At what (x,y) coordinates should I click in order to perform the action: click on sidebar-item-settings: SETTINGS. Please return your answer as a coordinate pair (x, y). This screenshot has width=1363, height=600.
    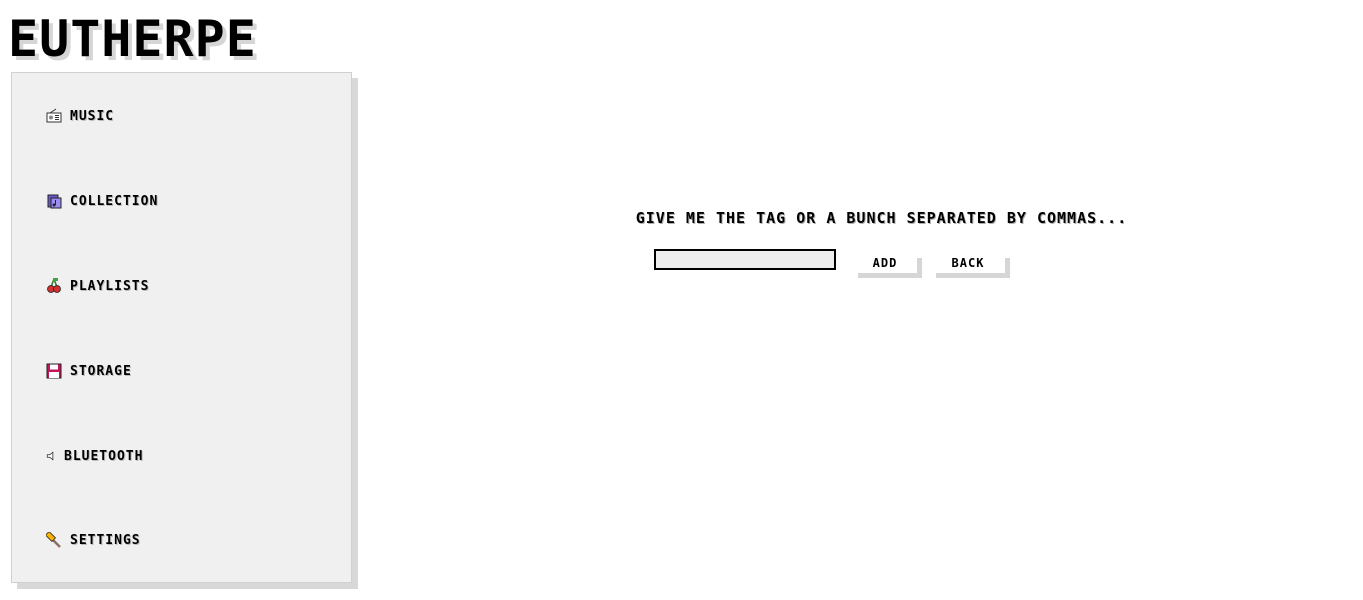
    Looking at the image, I should click on (93, 540).